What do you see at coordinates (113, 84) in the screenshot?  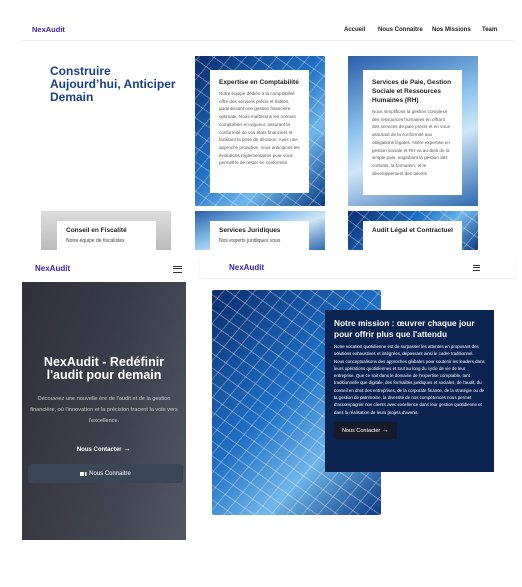 I see `page-headline: Construire Aujourd’hui, Anticiper Demain` at bounding box center [113, 84].